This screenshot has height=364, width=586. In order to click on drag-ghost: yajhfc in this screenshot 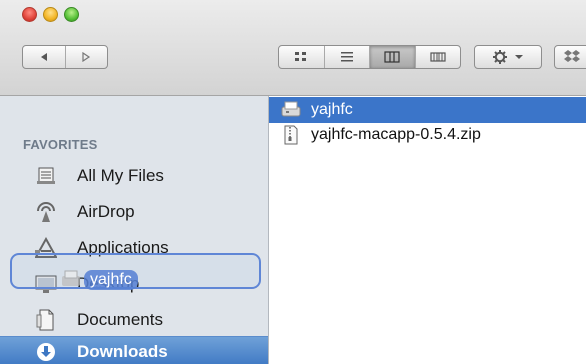, I will do `click(99, 280)`.